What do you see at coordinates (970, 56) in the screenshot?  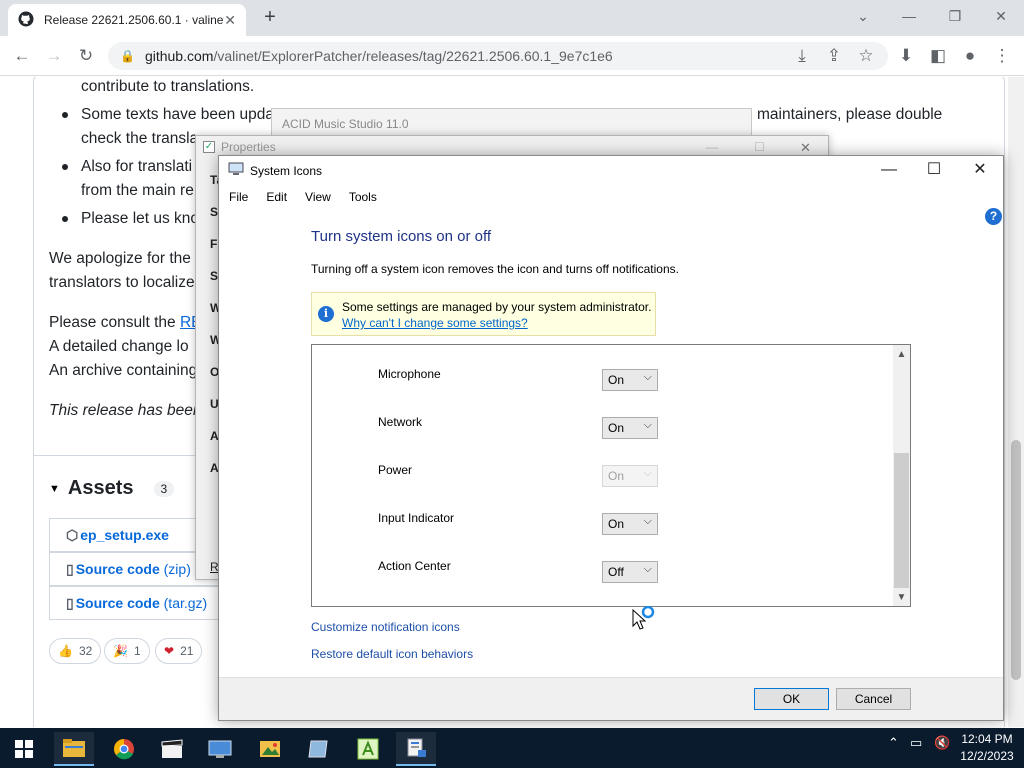 I see `profile-icon: ●` at bounding box center [970, 56].